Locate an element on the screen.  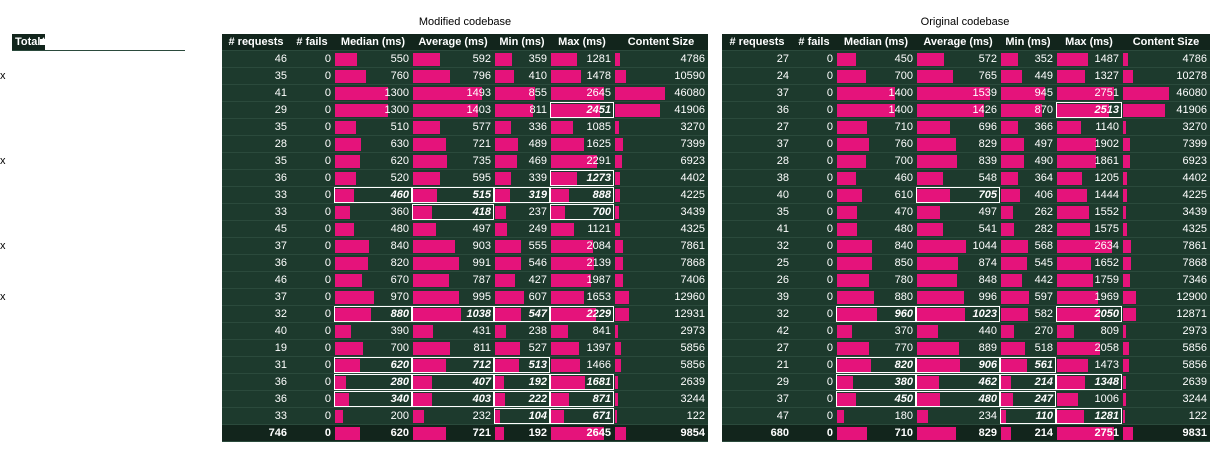
table-row: 35 0 470 497 262 1552 3439 is located at coordinates (966, 212).